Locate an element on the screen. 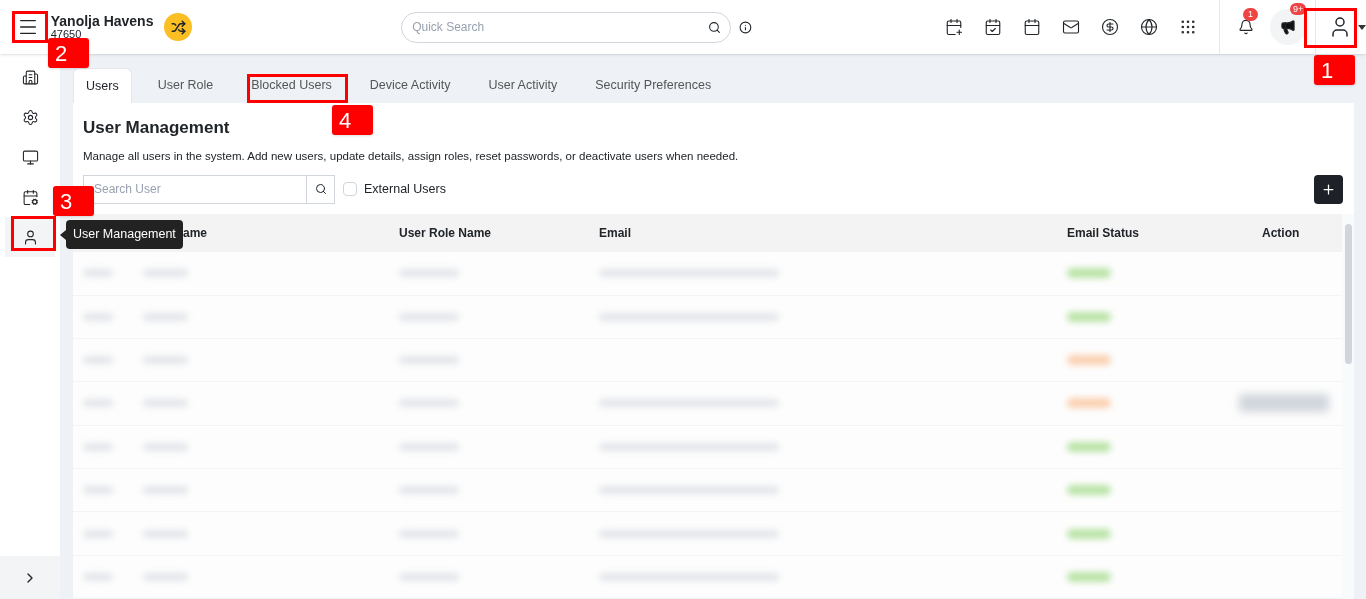 The height and width of the screenshot is (599, 1366). plus-icon is located at coordinates (1328, 189).